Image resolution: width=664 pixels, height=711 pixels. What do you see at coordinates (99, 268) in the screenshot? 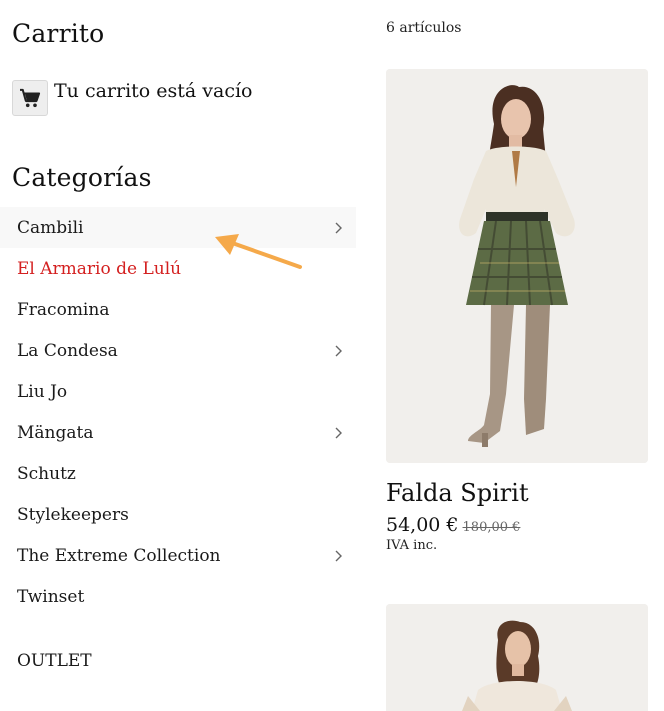
I see `category-label: El Armario de Lulú` at bounding box center [99, 268].